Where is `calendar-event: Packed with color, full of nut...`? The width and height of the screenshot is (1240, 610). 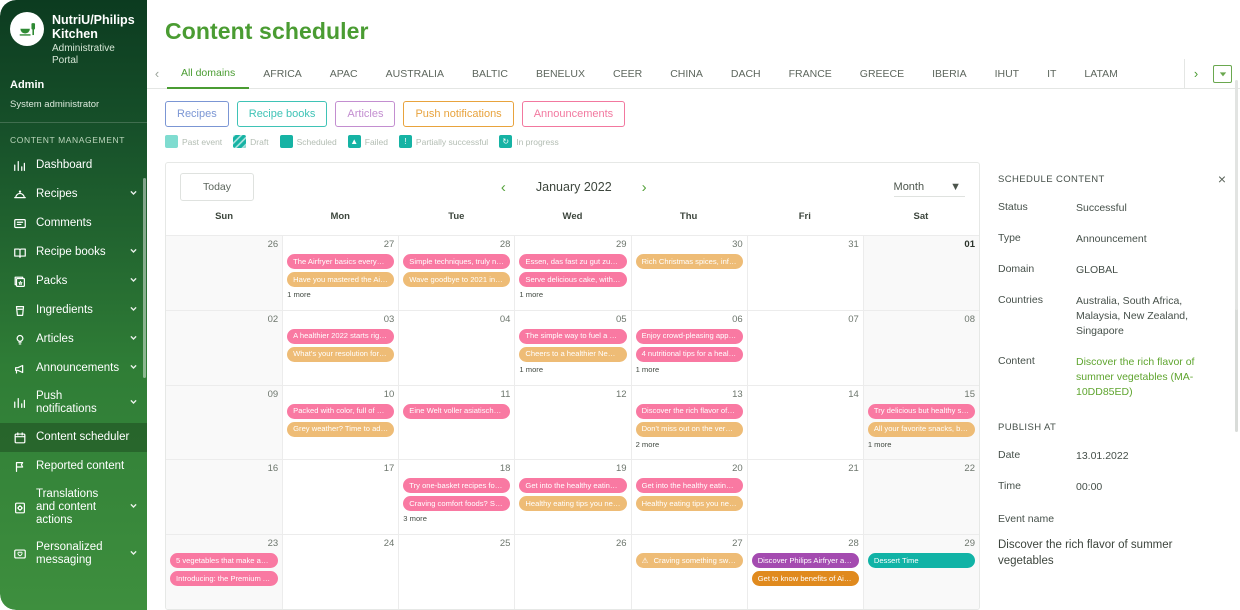
calendar-event: Packed with color, full of nut... is located at coordinates (341, 411).